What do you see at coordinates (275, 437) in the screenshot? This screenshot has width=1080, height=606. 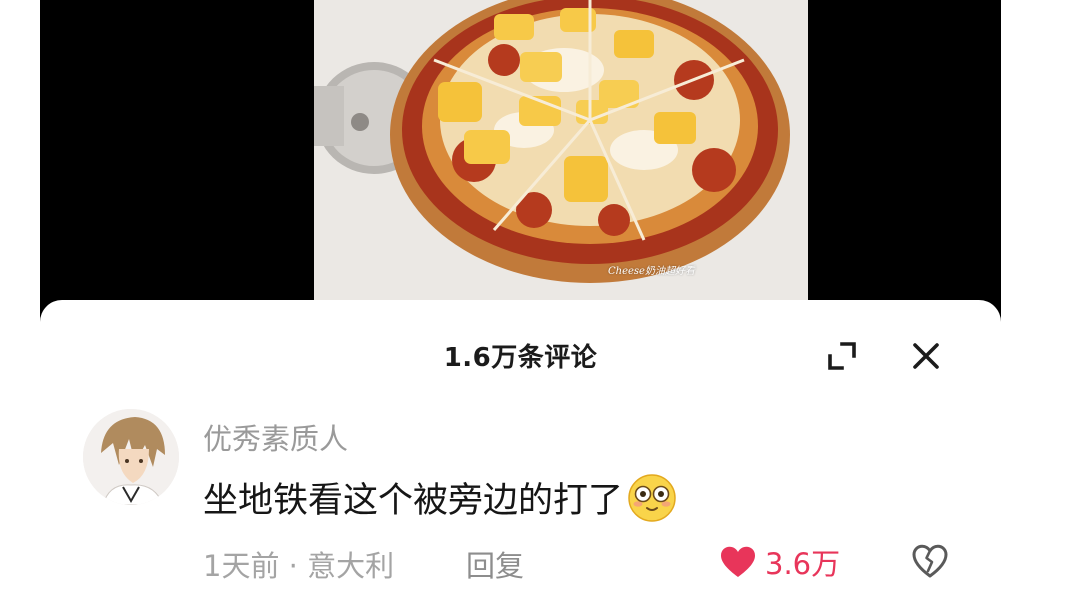 I see `comment-username: 优秀素质人` at bounding box center [275, 437].